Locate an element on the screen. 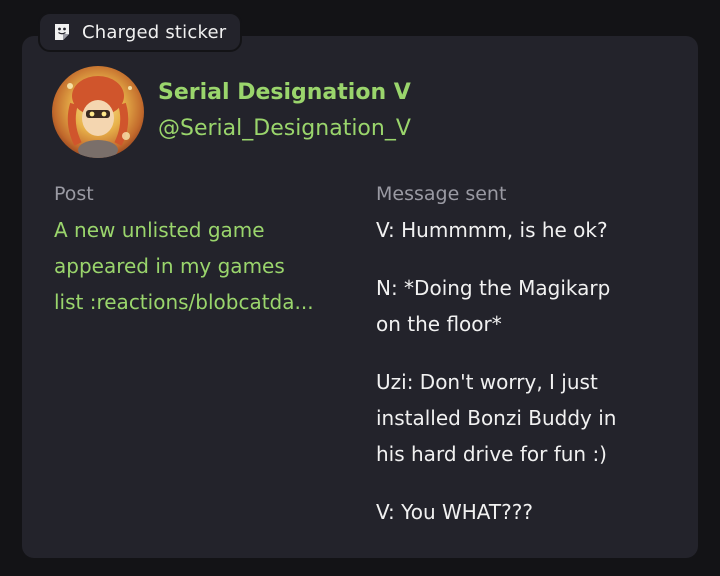  charged-sticker-badge: Charged sticker is located at coordinates (140, 32).